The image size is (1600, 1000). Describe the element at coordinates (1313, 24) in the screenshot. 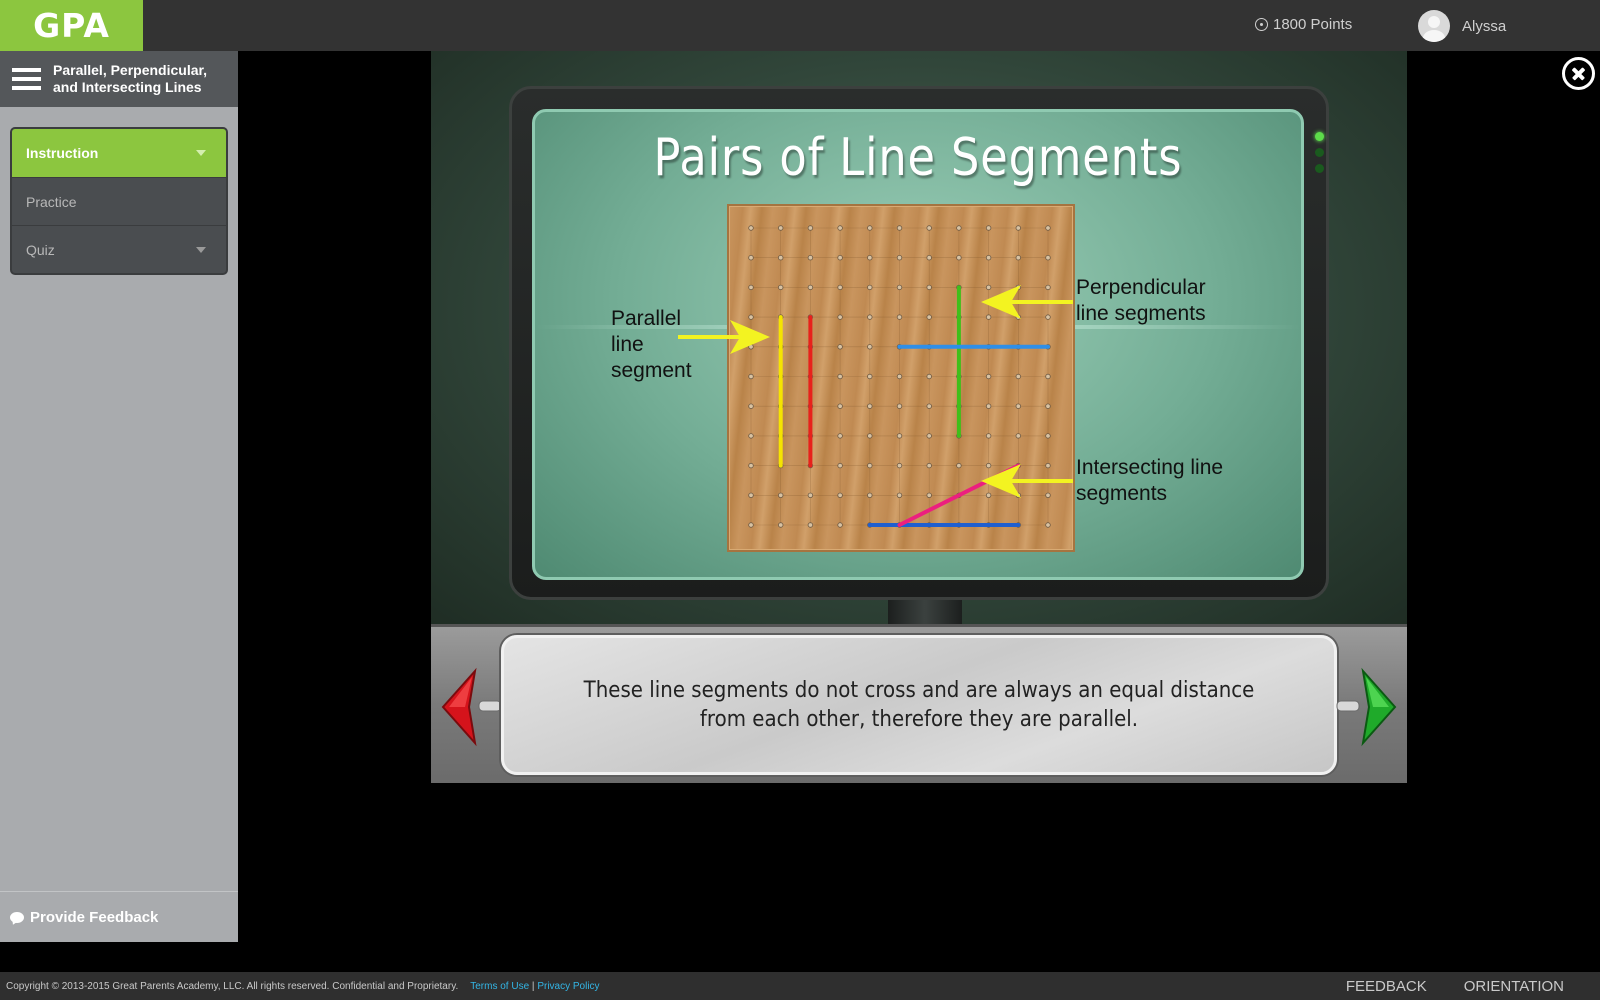

I see `points-label: 1800 Points` at that location.